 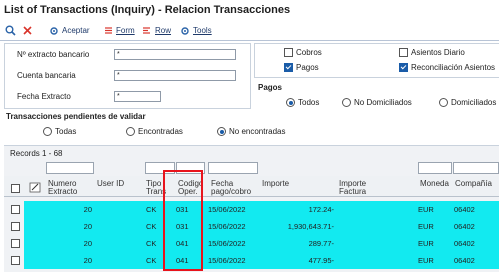 What do you see at coordinates (270, 87) in the screenshot?
I see `pagos-group-title: Pagos` at bounding box center [270, 87].